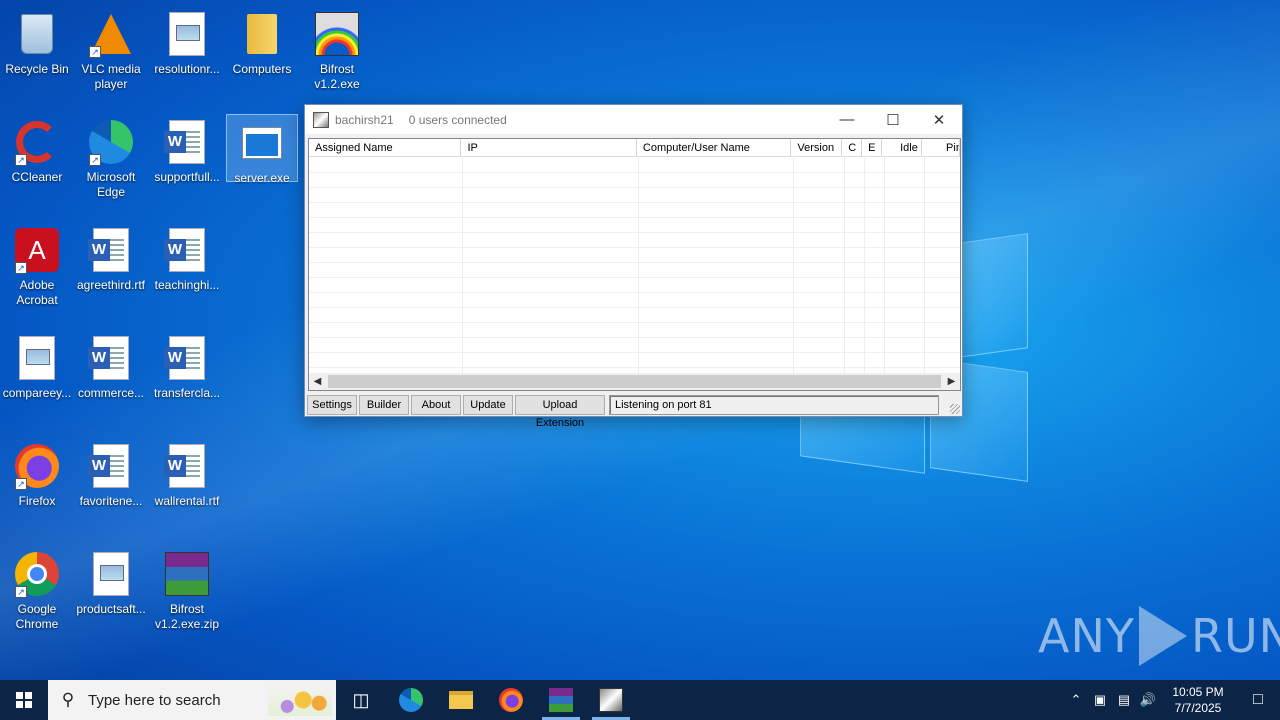 The height and width of the screenshot is (720, 1280). What do you see at coordinates (461, 700) in the screenshot?
I see `taskbar-file-explorer-icon` at bounding box center [461, 700].